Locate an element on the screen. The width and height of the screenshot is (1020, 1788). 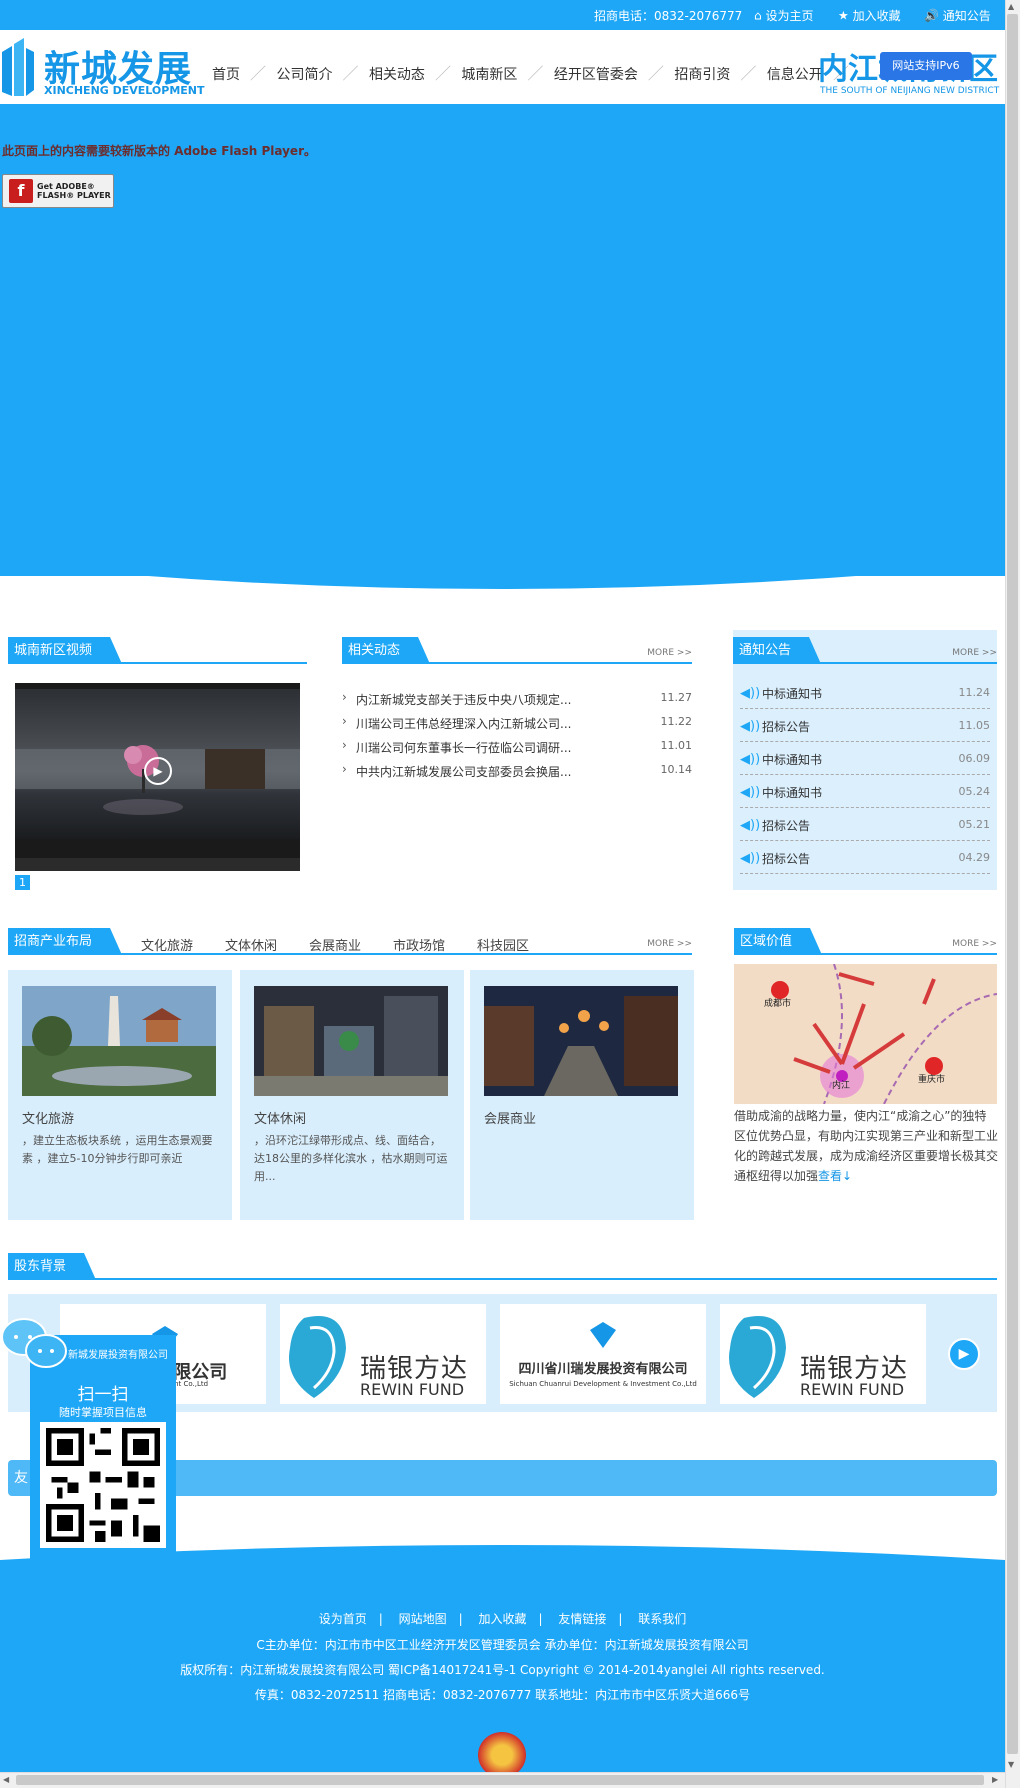
footer-sitemap: 网站地图 is located at coordinates (423, 1618).